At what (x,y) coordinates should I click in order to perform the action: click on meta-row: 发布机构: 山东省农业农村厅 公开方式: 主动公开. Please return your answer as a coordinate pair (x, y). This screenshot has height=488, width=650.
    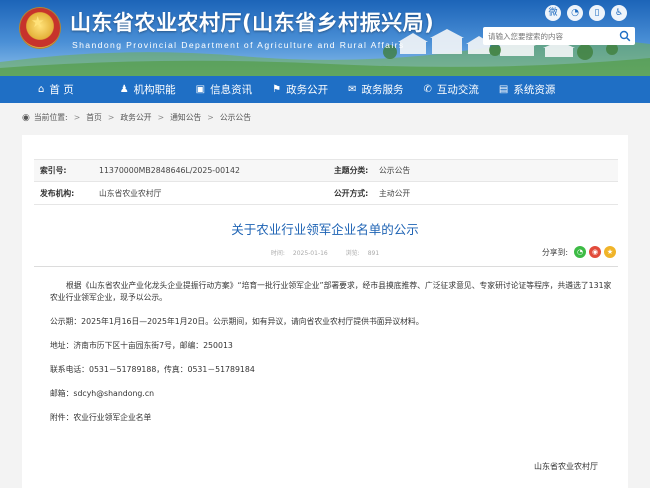
    Looking at the image, I should click on (326, 193).